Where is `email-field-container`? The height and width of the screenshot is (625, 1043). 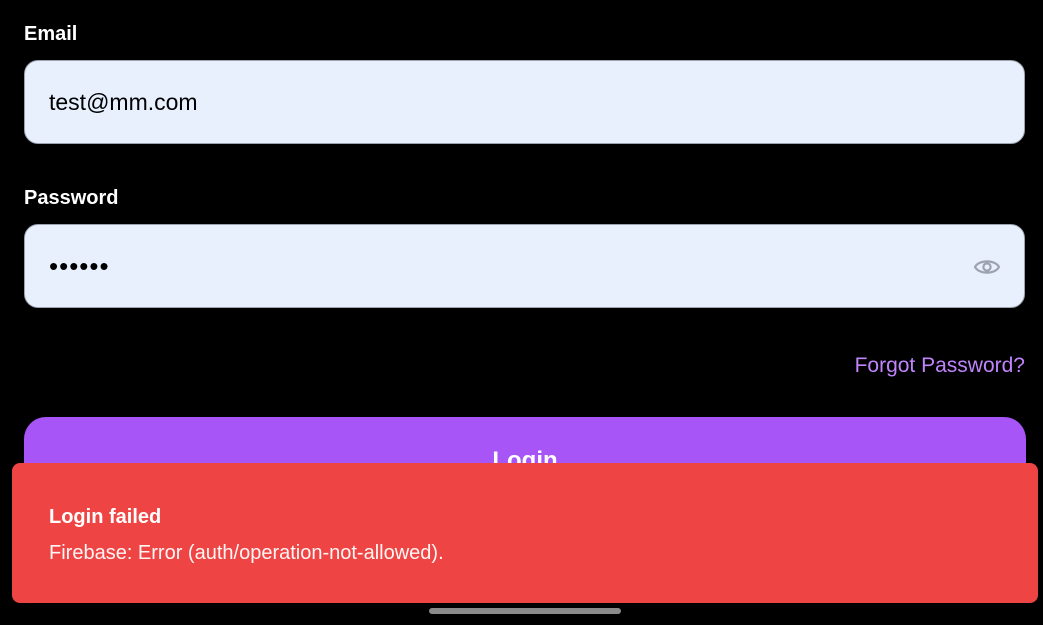 email-field-container is located at coordinates (524, 102).